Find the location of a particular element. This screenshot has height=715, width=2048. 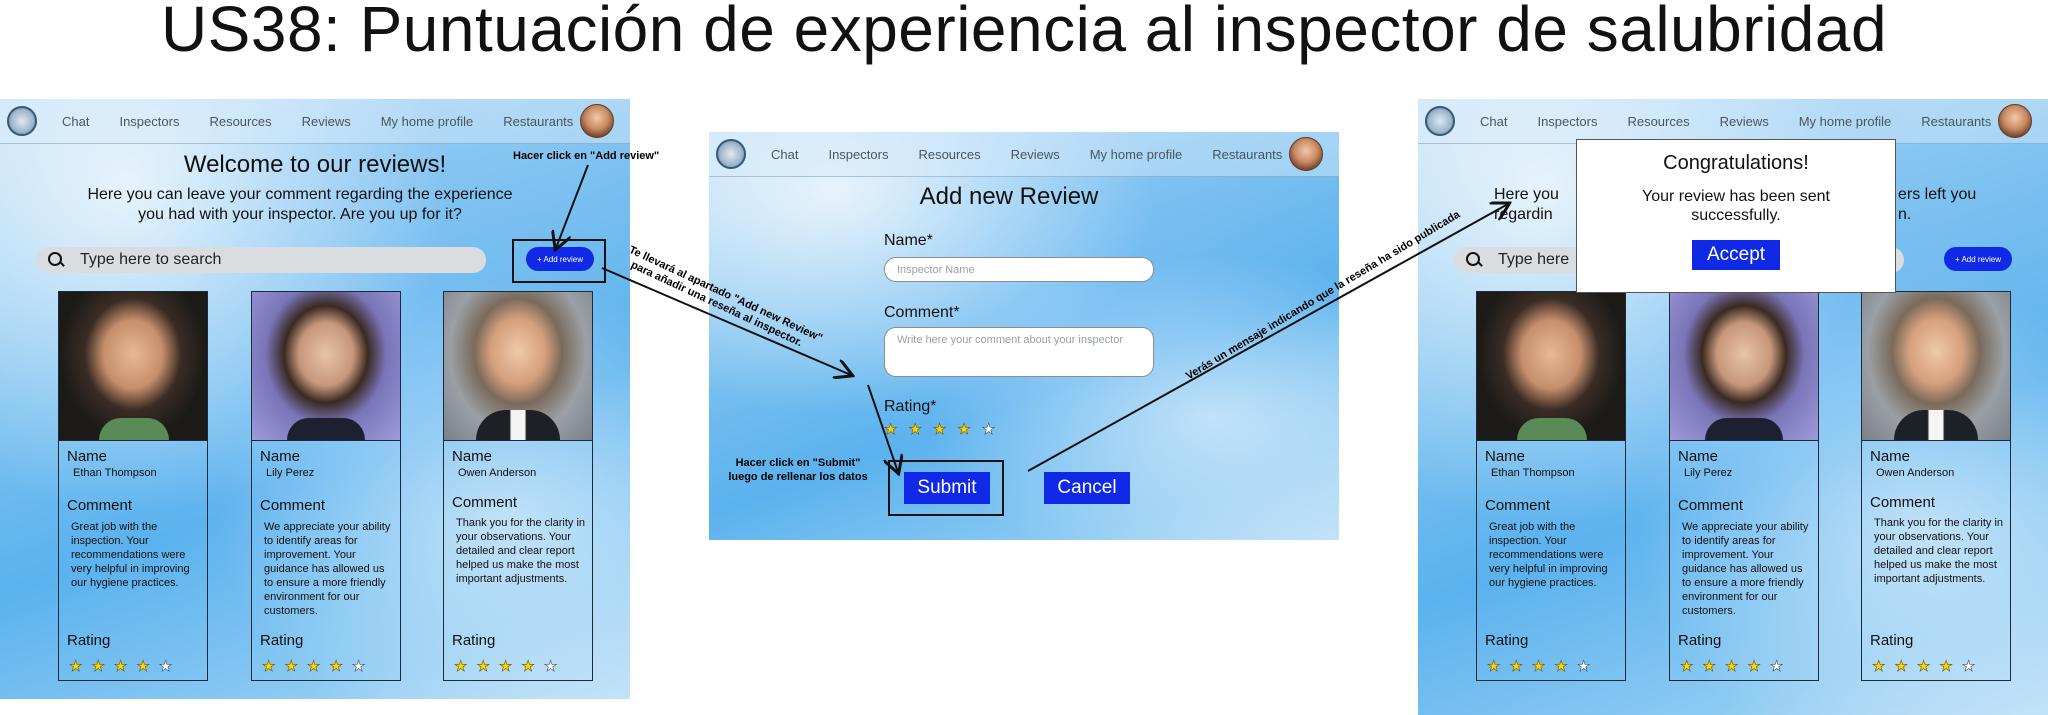

arrow-to-submit is located at coordinates (882, 428).